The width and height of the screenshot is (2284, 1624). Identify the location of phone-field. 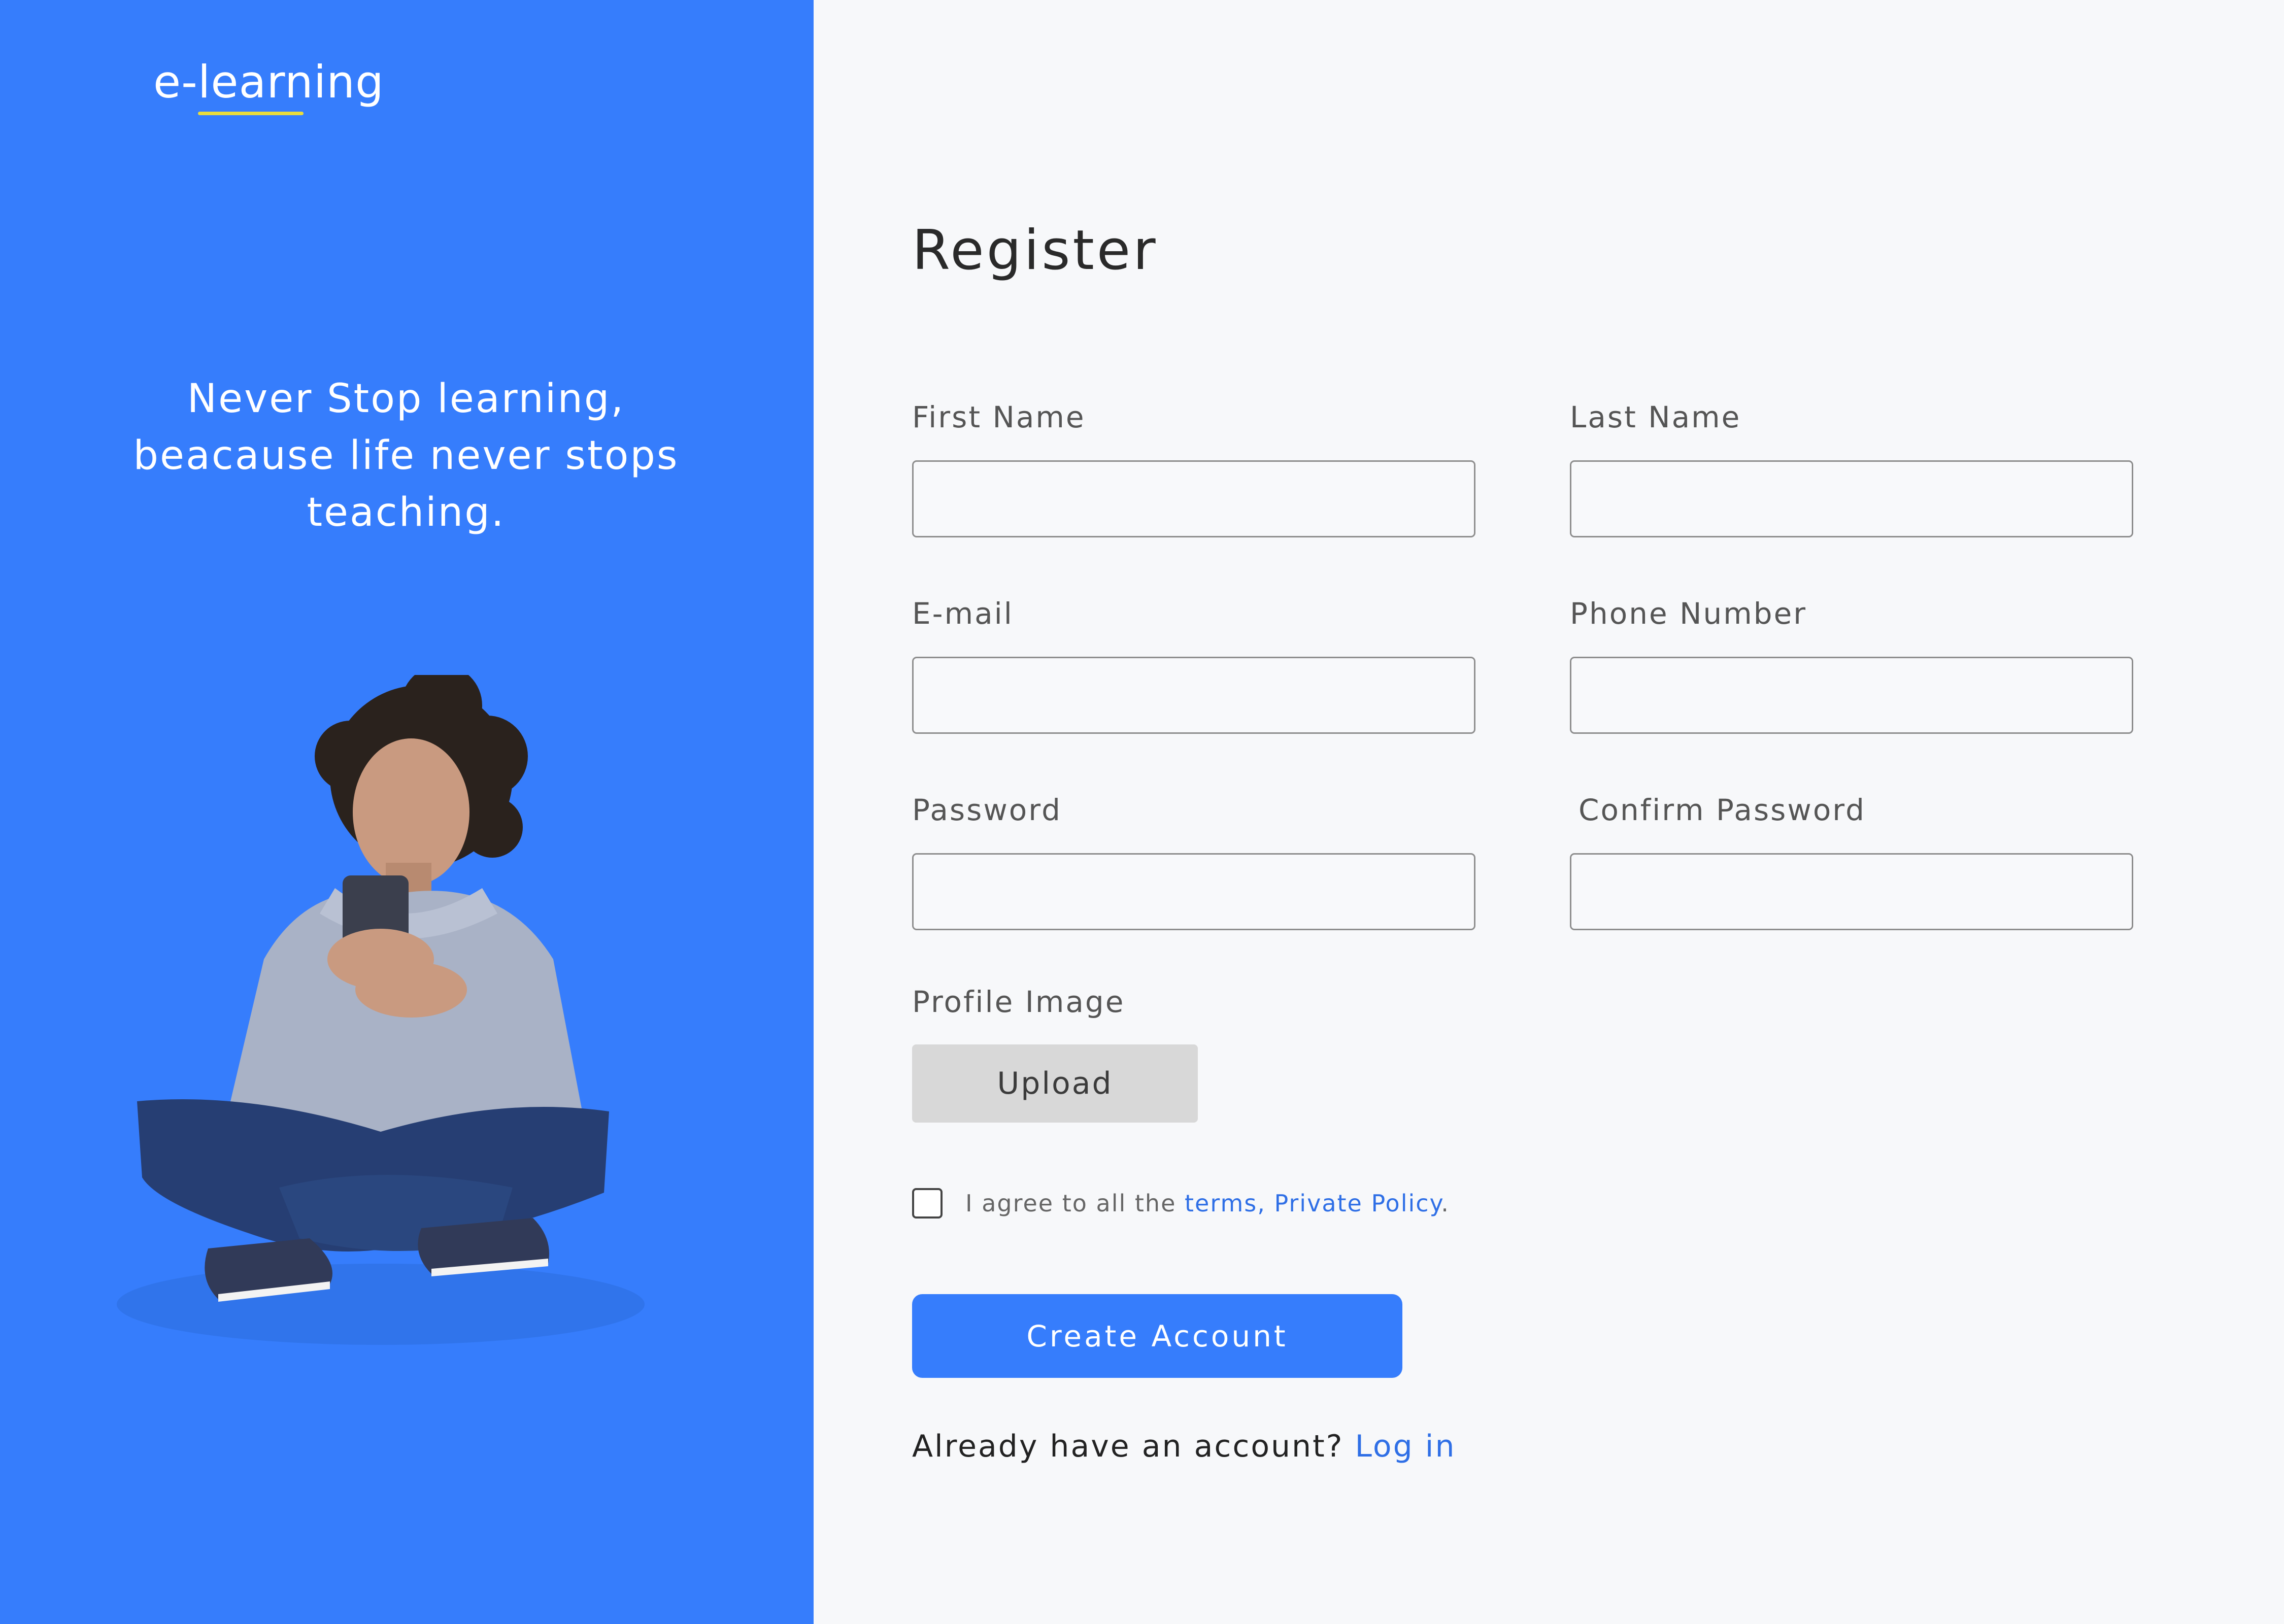
(1851, 695).